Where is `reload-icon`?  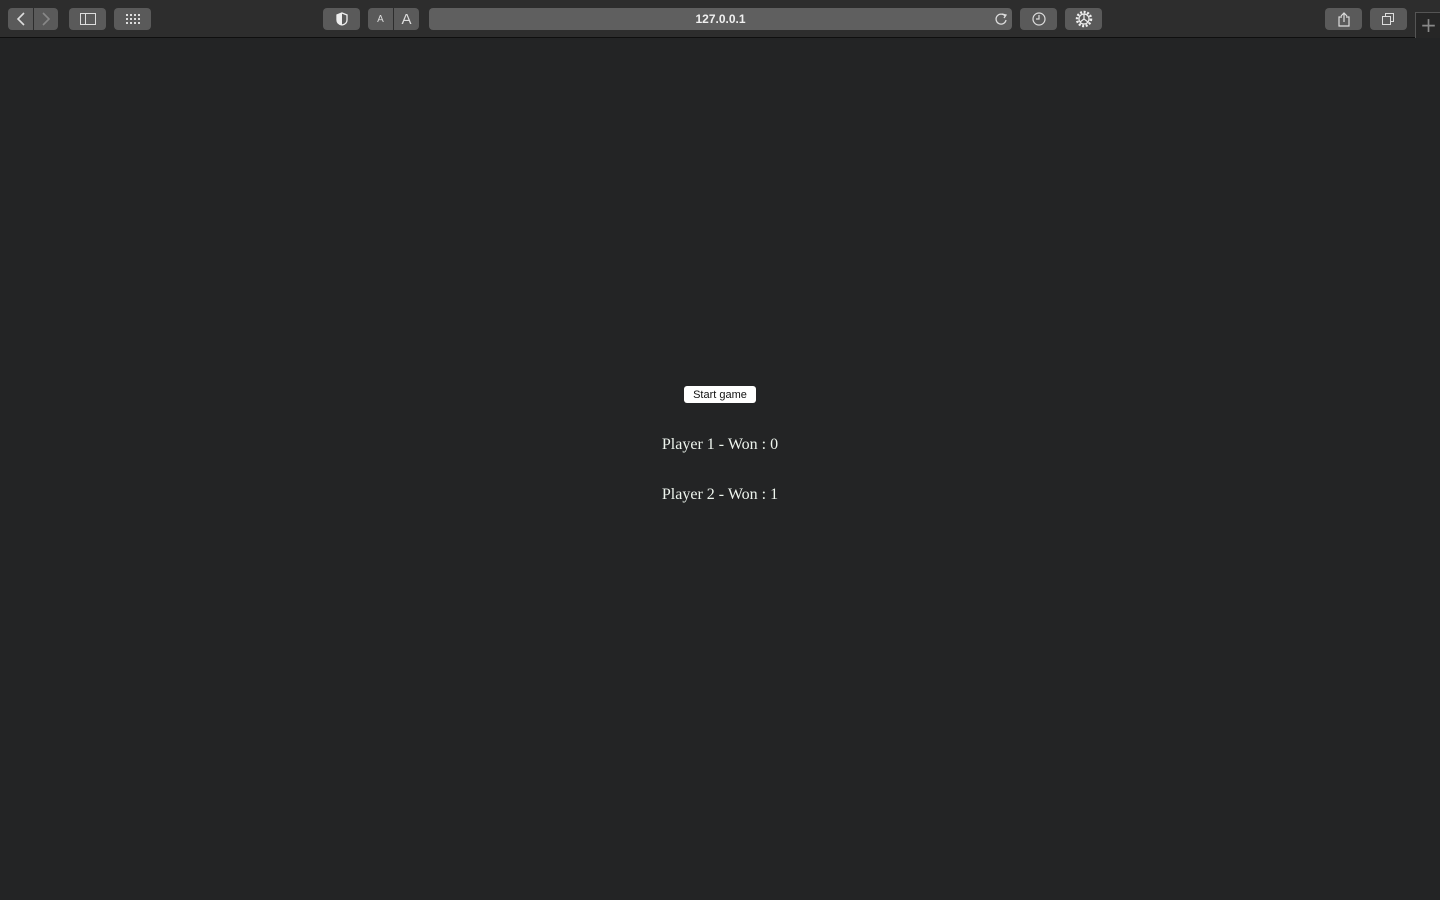 reload-icon is located at coordinates (1001, 19).